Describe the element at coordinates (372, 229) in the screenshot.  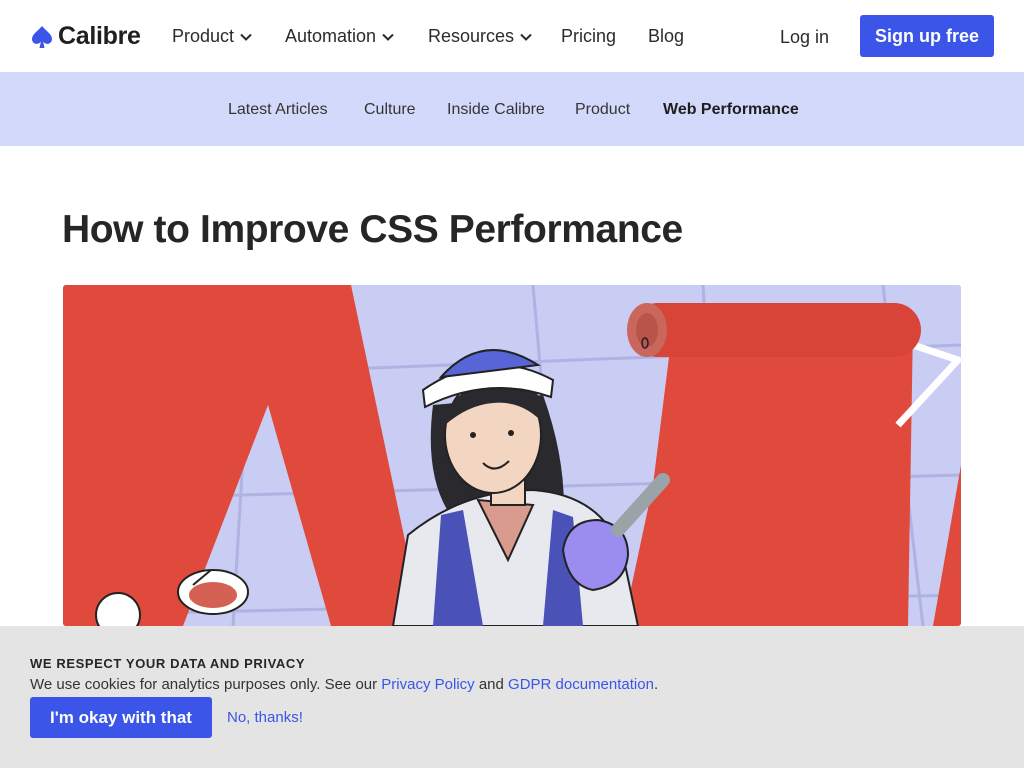
I see `article-title: How to Improve CSS Performance` at that location.